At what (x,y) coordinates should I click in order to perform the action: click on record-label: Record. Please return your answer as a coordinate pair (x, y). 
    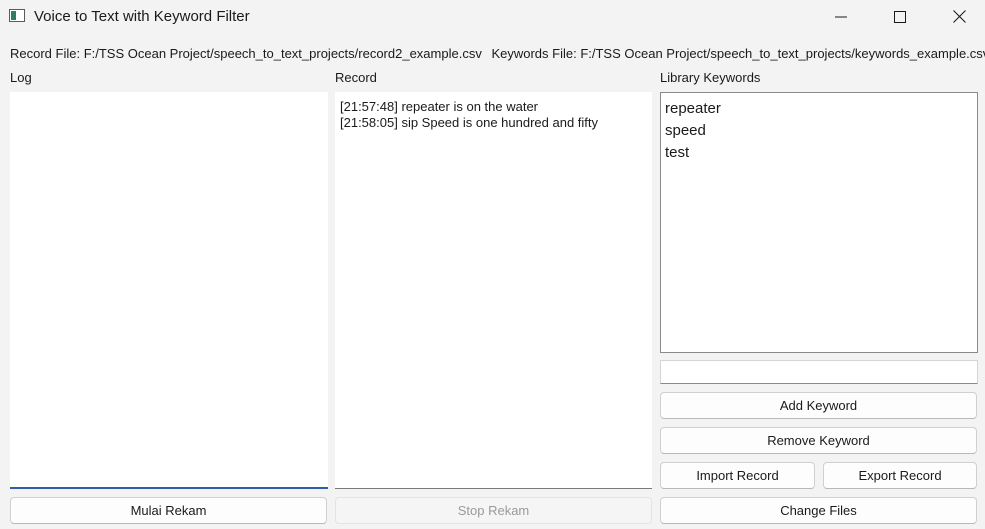
    Looking at the image, I should click on (356, 77).